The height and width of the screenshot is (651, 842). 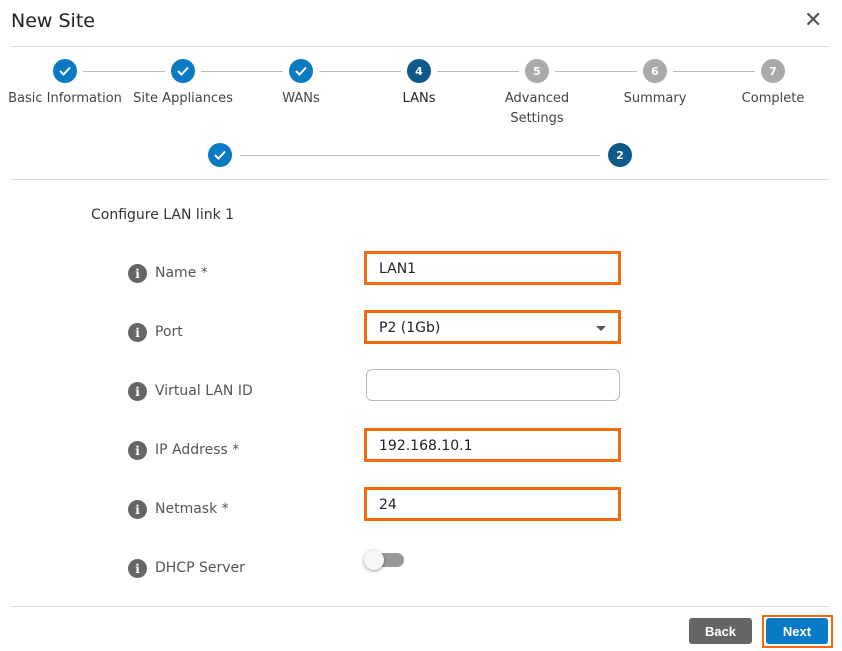 What do you see at coordinates (183, 98) in the screenshot?
I see `step-label: Site Appliances` at bounding box center [183, 98].